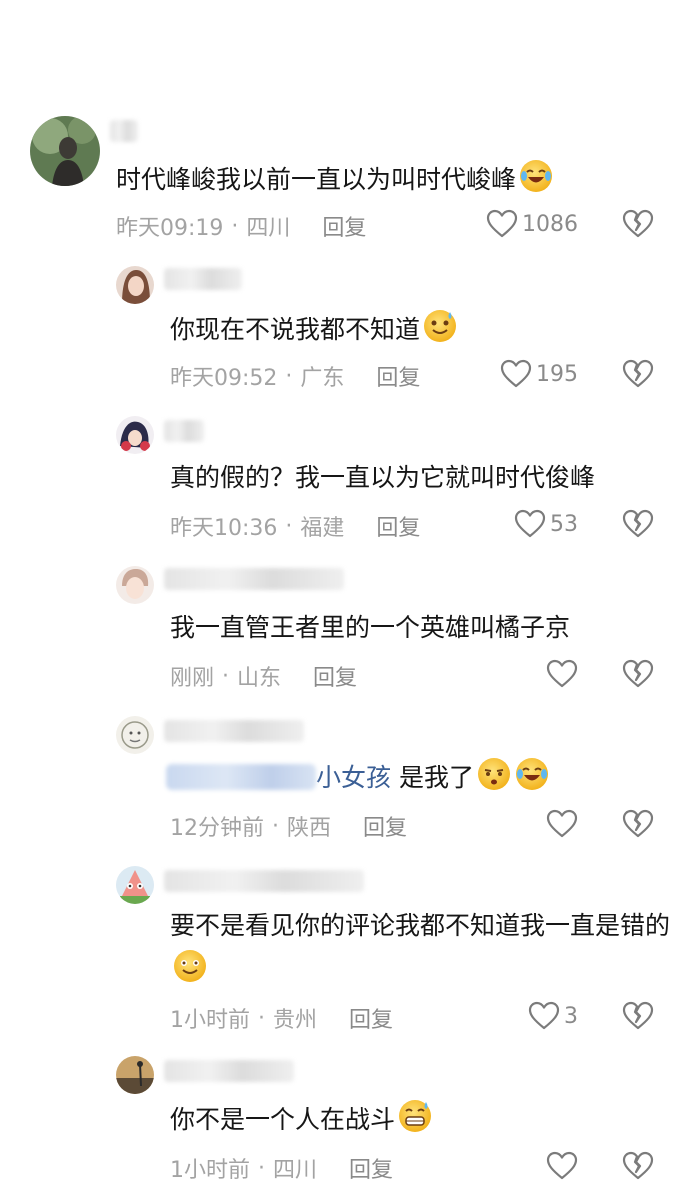 Image resolution: width=690 pixels, height=1200 pixels. I want to click on location: 广东, so click(322, 378).